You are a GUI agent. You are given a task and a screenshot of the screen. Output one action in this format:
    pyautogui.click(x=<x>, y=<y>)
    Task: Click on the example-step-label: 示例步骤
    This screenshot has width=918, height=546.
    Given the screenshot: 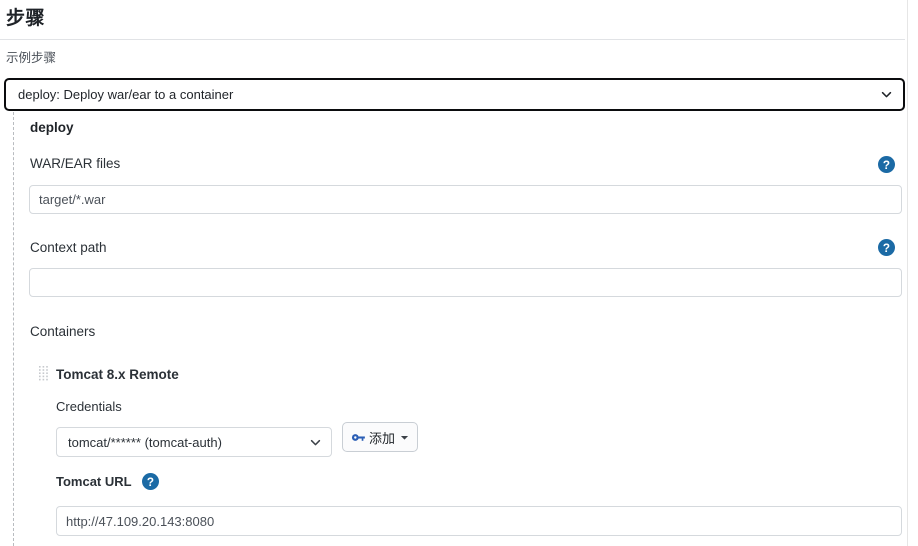 What is the action you would take?
    pyautogui.click(x=31, y=58)
    